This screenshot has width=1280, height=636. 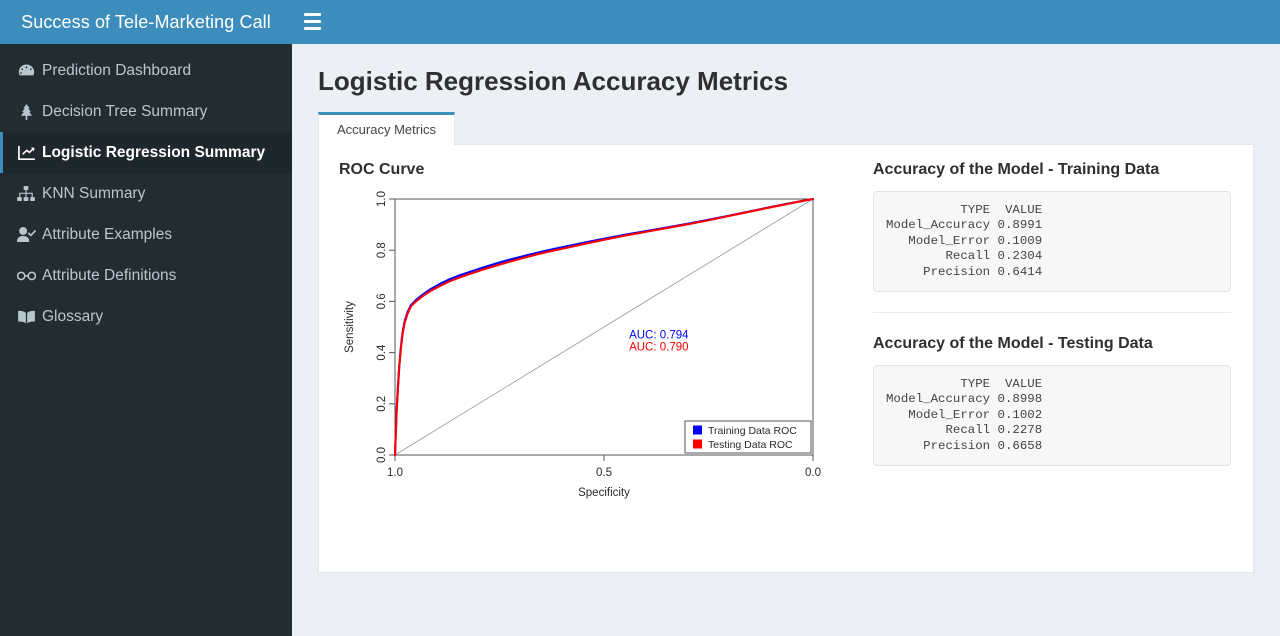 I want to click on sidebar-item-label: Decision Tree Summary, so click(x=125, y=111).